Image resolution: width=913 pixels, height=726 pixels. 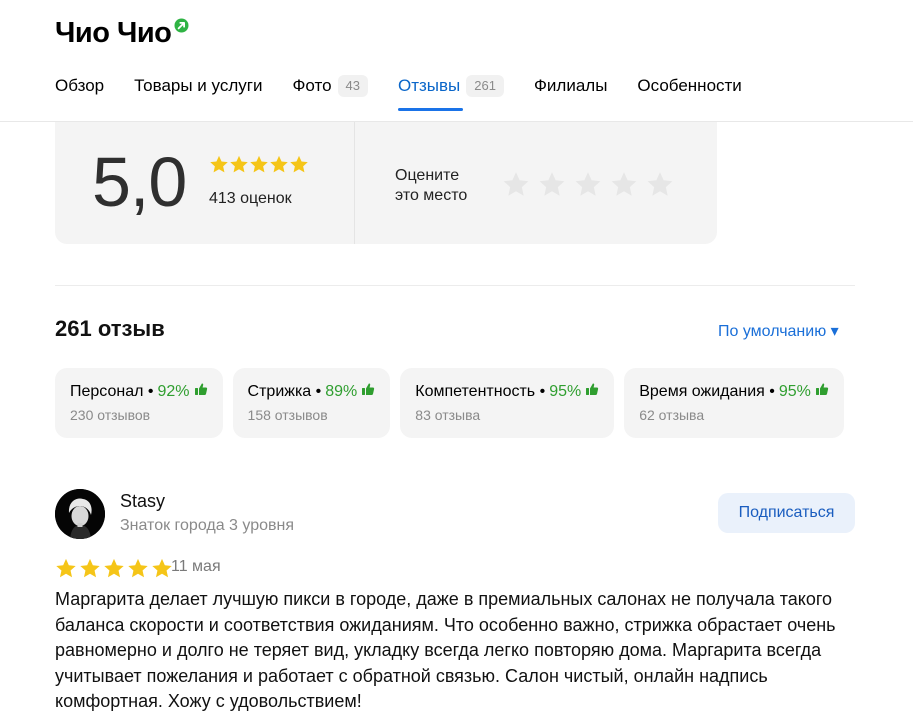 What do you see at coordinates (448, 415) in the screenshot?
I see `aspect-review-count: 83 отзыва` at bounding box center [448, 415].